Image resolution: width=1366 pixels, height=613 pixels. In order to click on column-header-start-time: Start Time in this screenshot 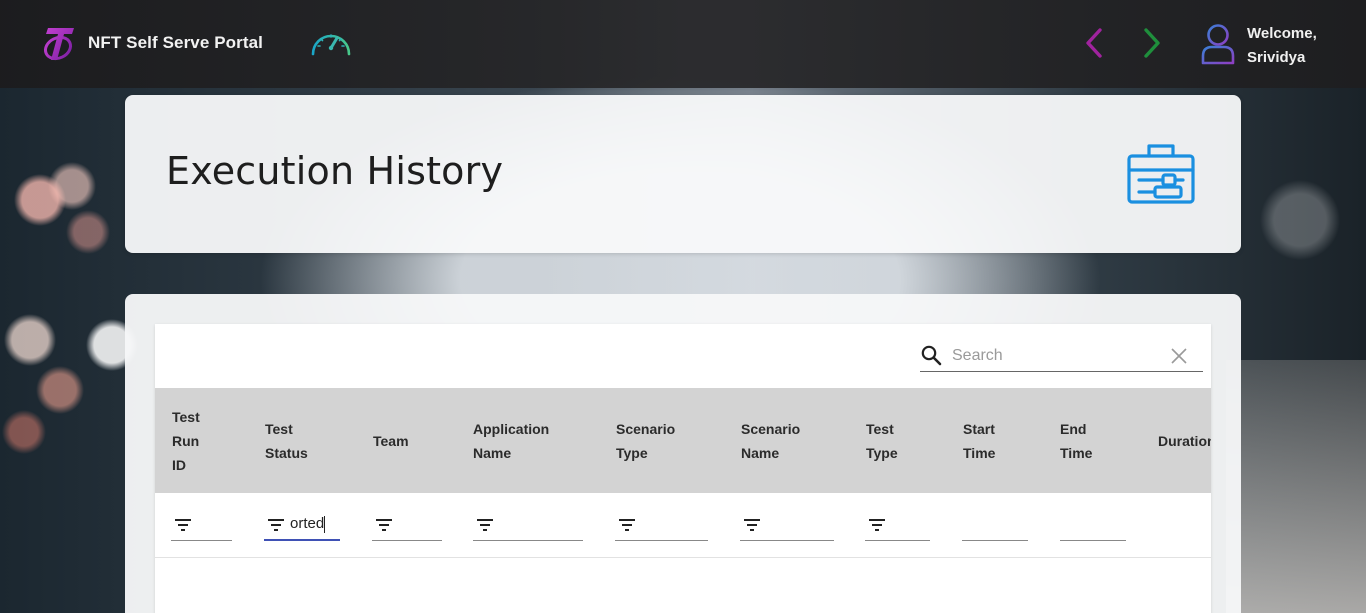, I will do `click(979, 440)`.